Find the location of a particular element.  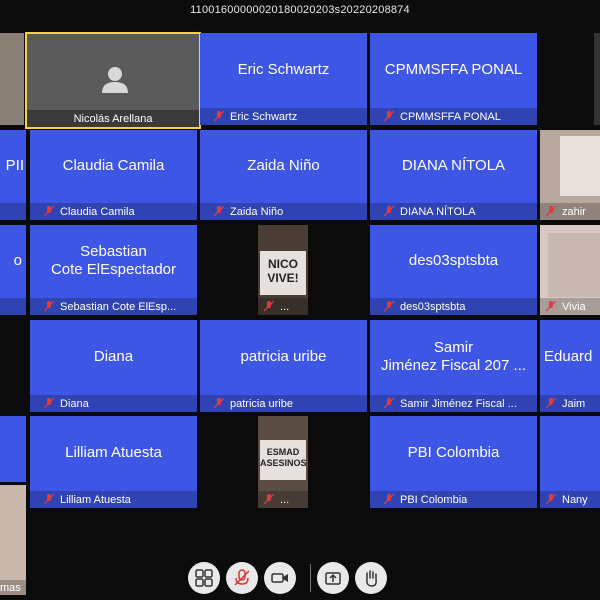

participant-name: Eduard is located at coordinates (568, 356).